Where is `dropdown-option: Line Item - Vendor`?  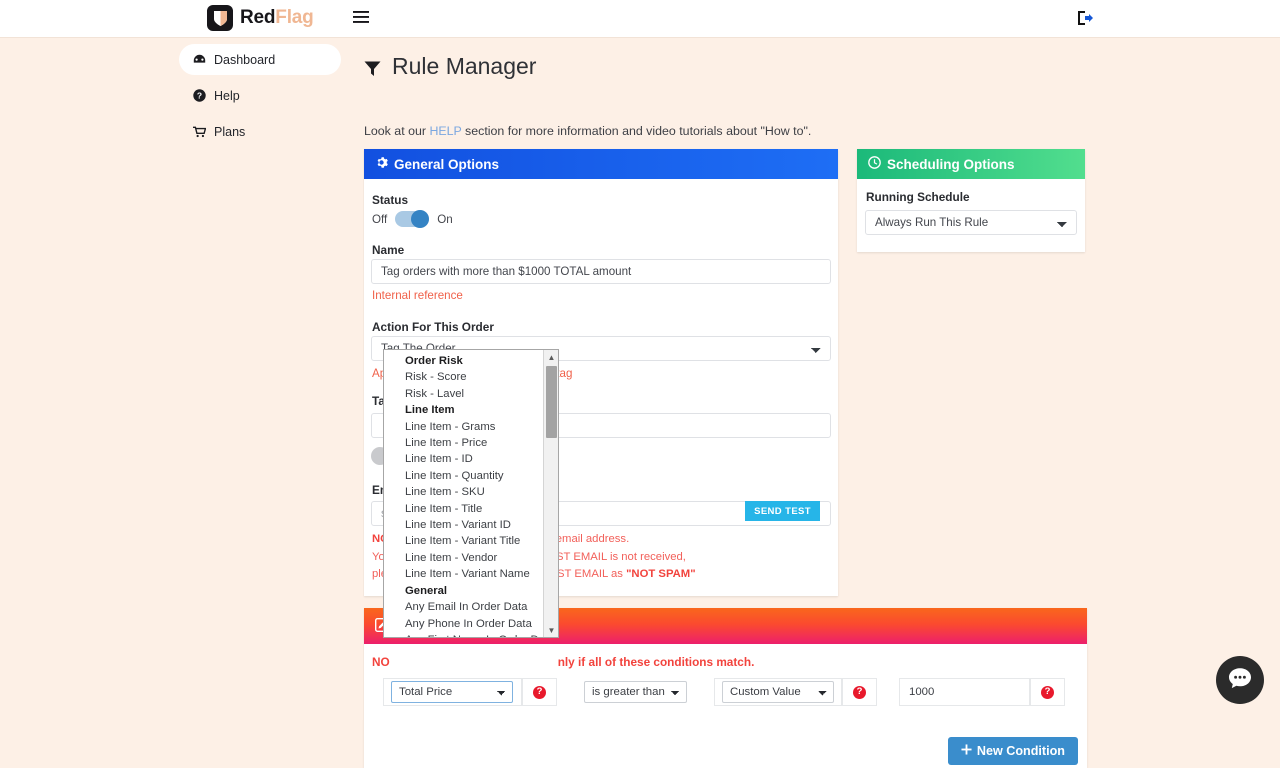 dropdown-option: Line Item - Vendor is located at coordinates (464, 558).